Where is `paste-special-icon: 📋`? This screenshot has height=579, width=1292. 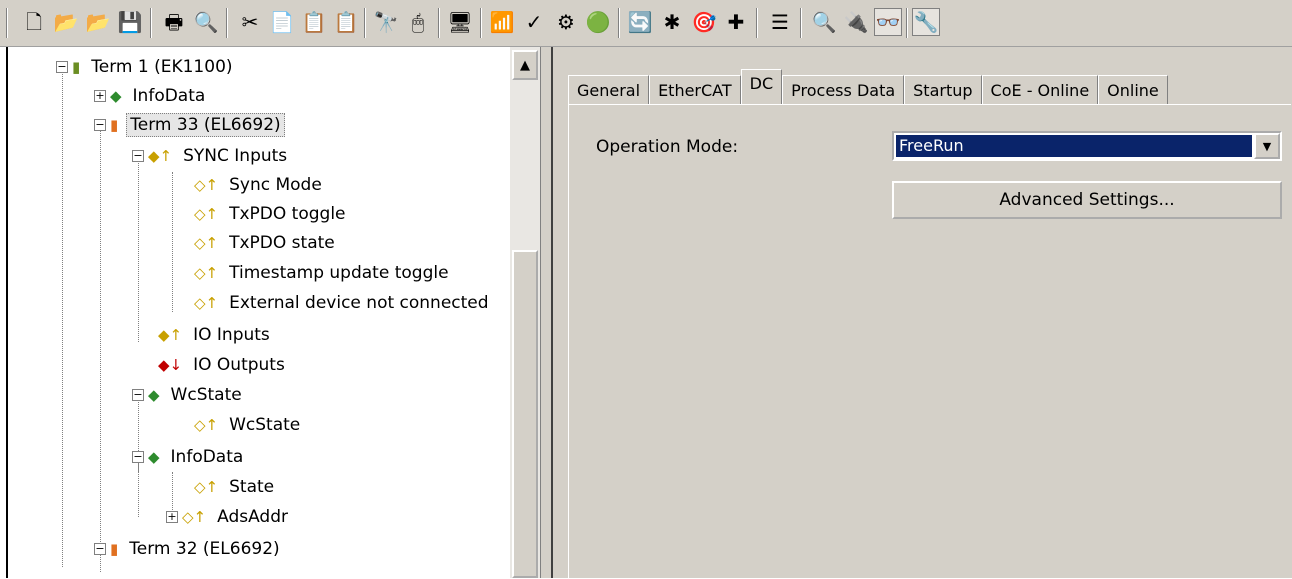 paste-special-icon: 📋 is located at coordinates (346, 22).